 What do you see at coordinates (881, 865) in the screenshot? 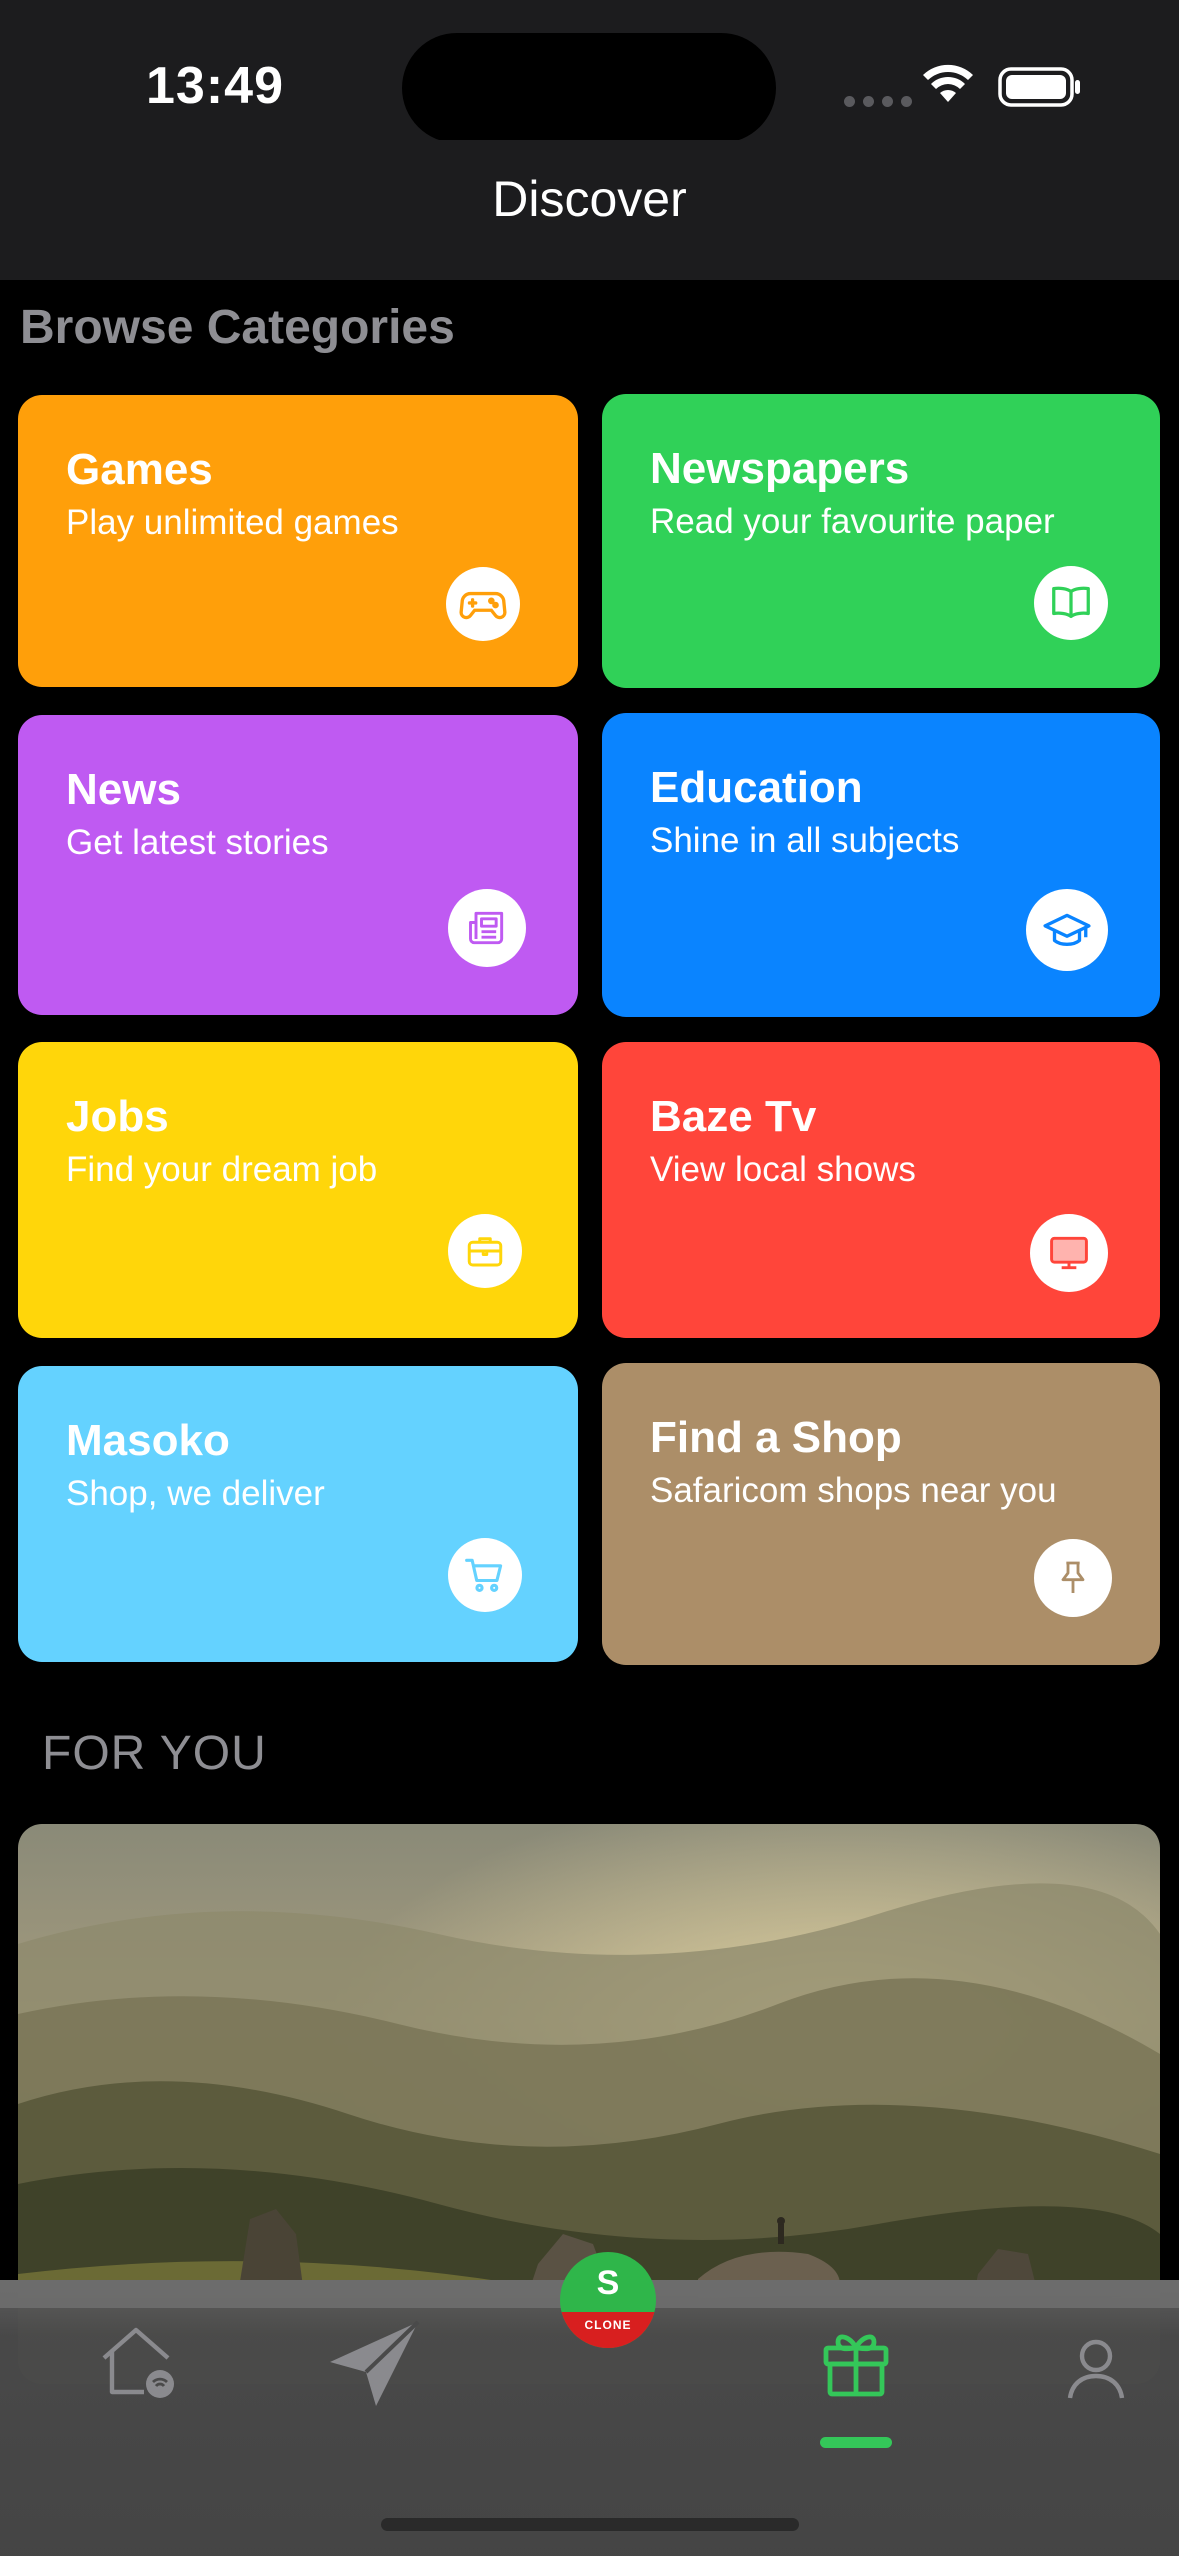
I see `category-card-education: Education Shine in all subjects` at bounding box center [881, 865].